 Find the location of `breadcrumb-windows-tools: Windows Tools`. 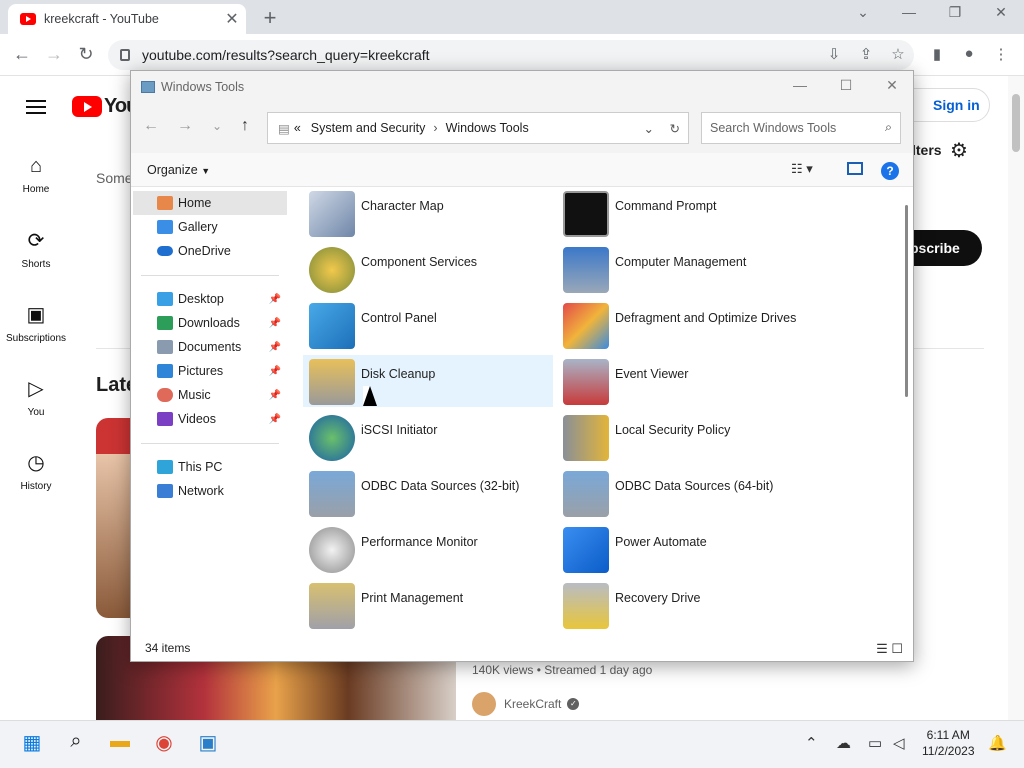

breadcrumb-windows-tools: Windows Tools is located at coordinates (487, 128).